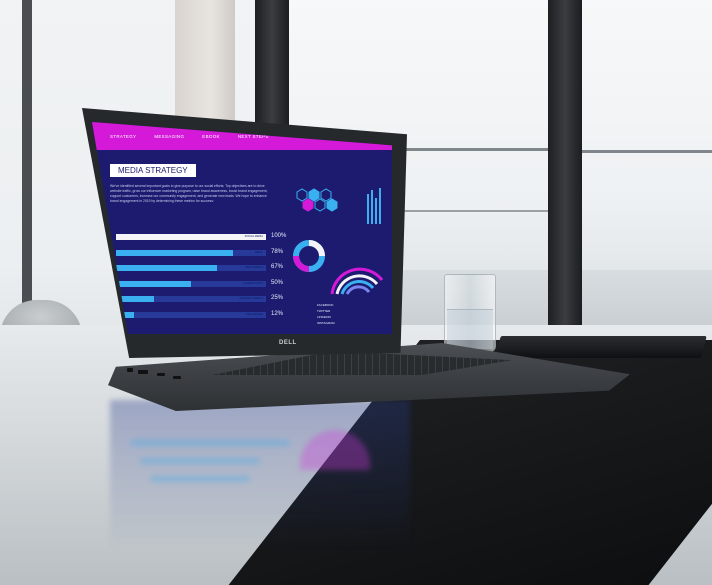  I want to click on legend-facebook: FACEBOOK, so click(325, 305).